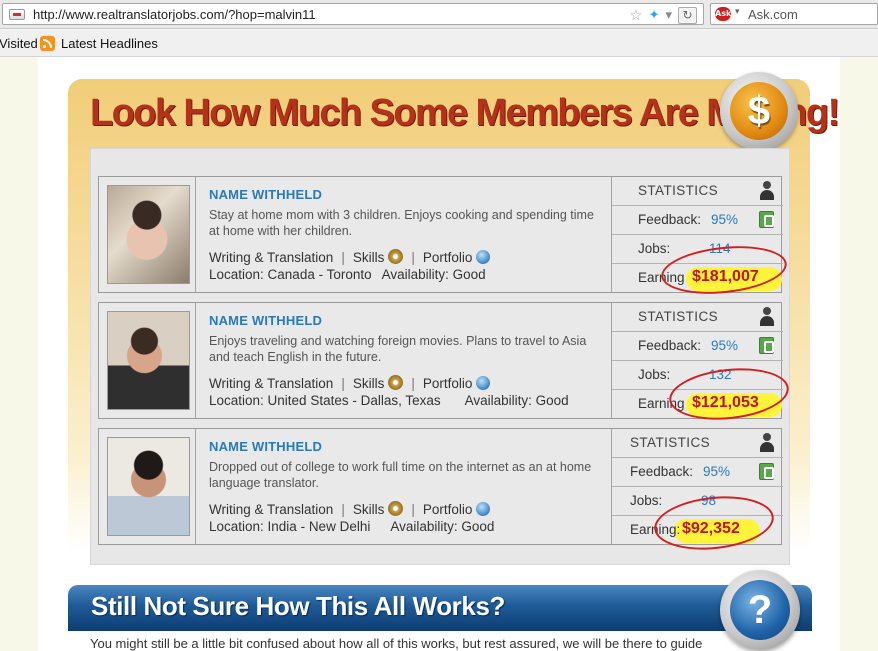 The height and width of the screenshot is (651, 878). Describe the element at coordinates (759, 111) in the screenshot. I see `dollar-icon: $` at that location.